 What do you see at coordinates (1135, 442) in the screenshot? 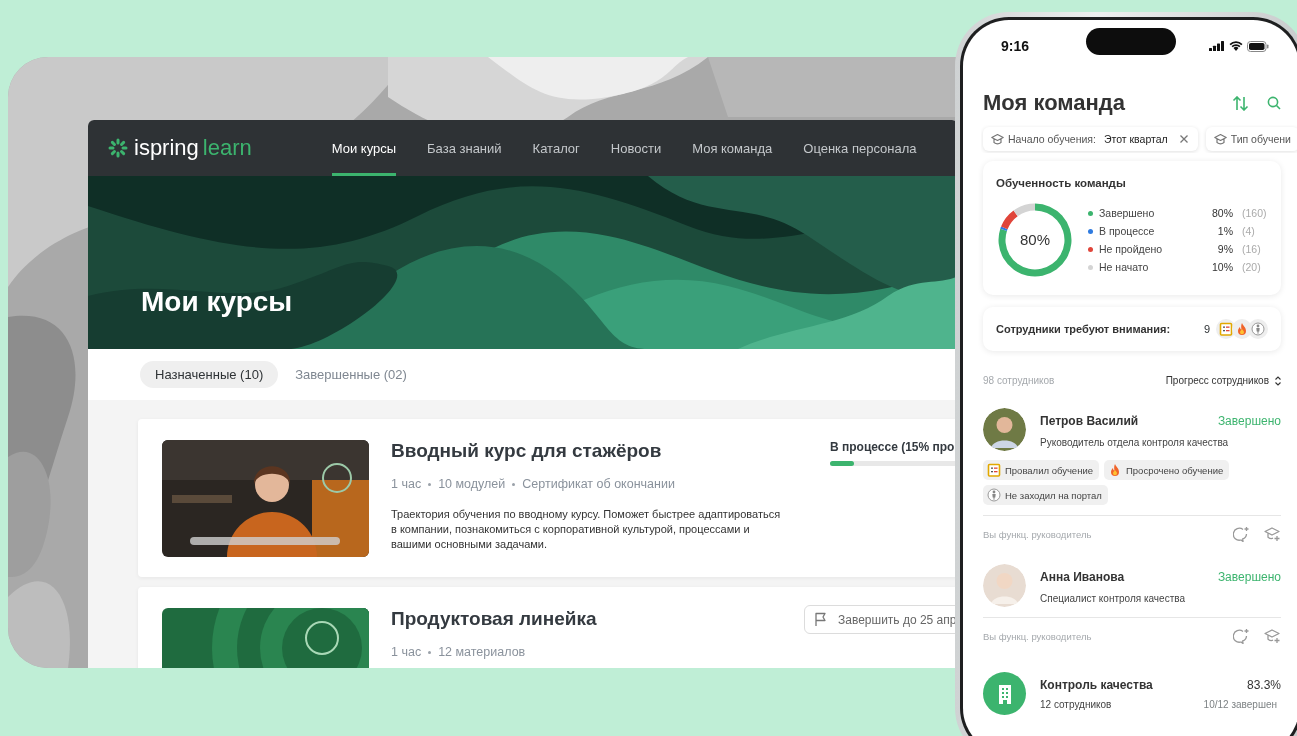
I see `employee-role: Руководитель отдела контроля качества` at bounding box center [1135, 442].